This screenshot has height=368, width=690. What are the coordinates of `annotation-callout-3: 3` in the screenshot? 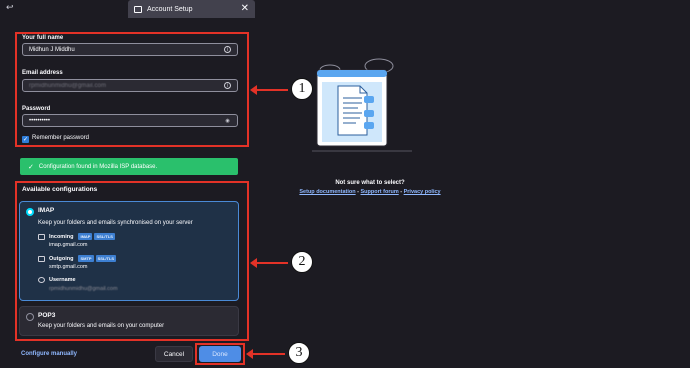 It's located at (299, 353).